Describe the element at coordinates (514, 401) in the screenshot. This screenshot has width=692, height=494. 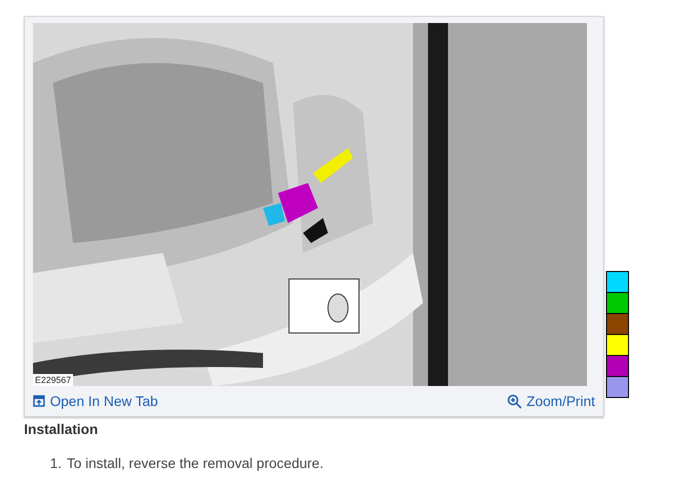
I see `zoom-icon` at that location.